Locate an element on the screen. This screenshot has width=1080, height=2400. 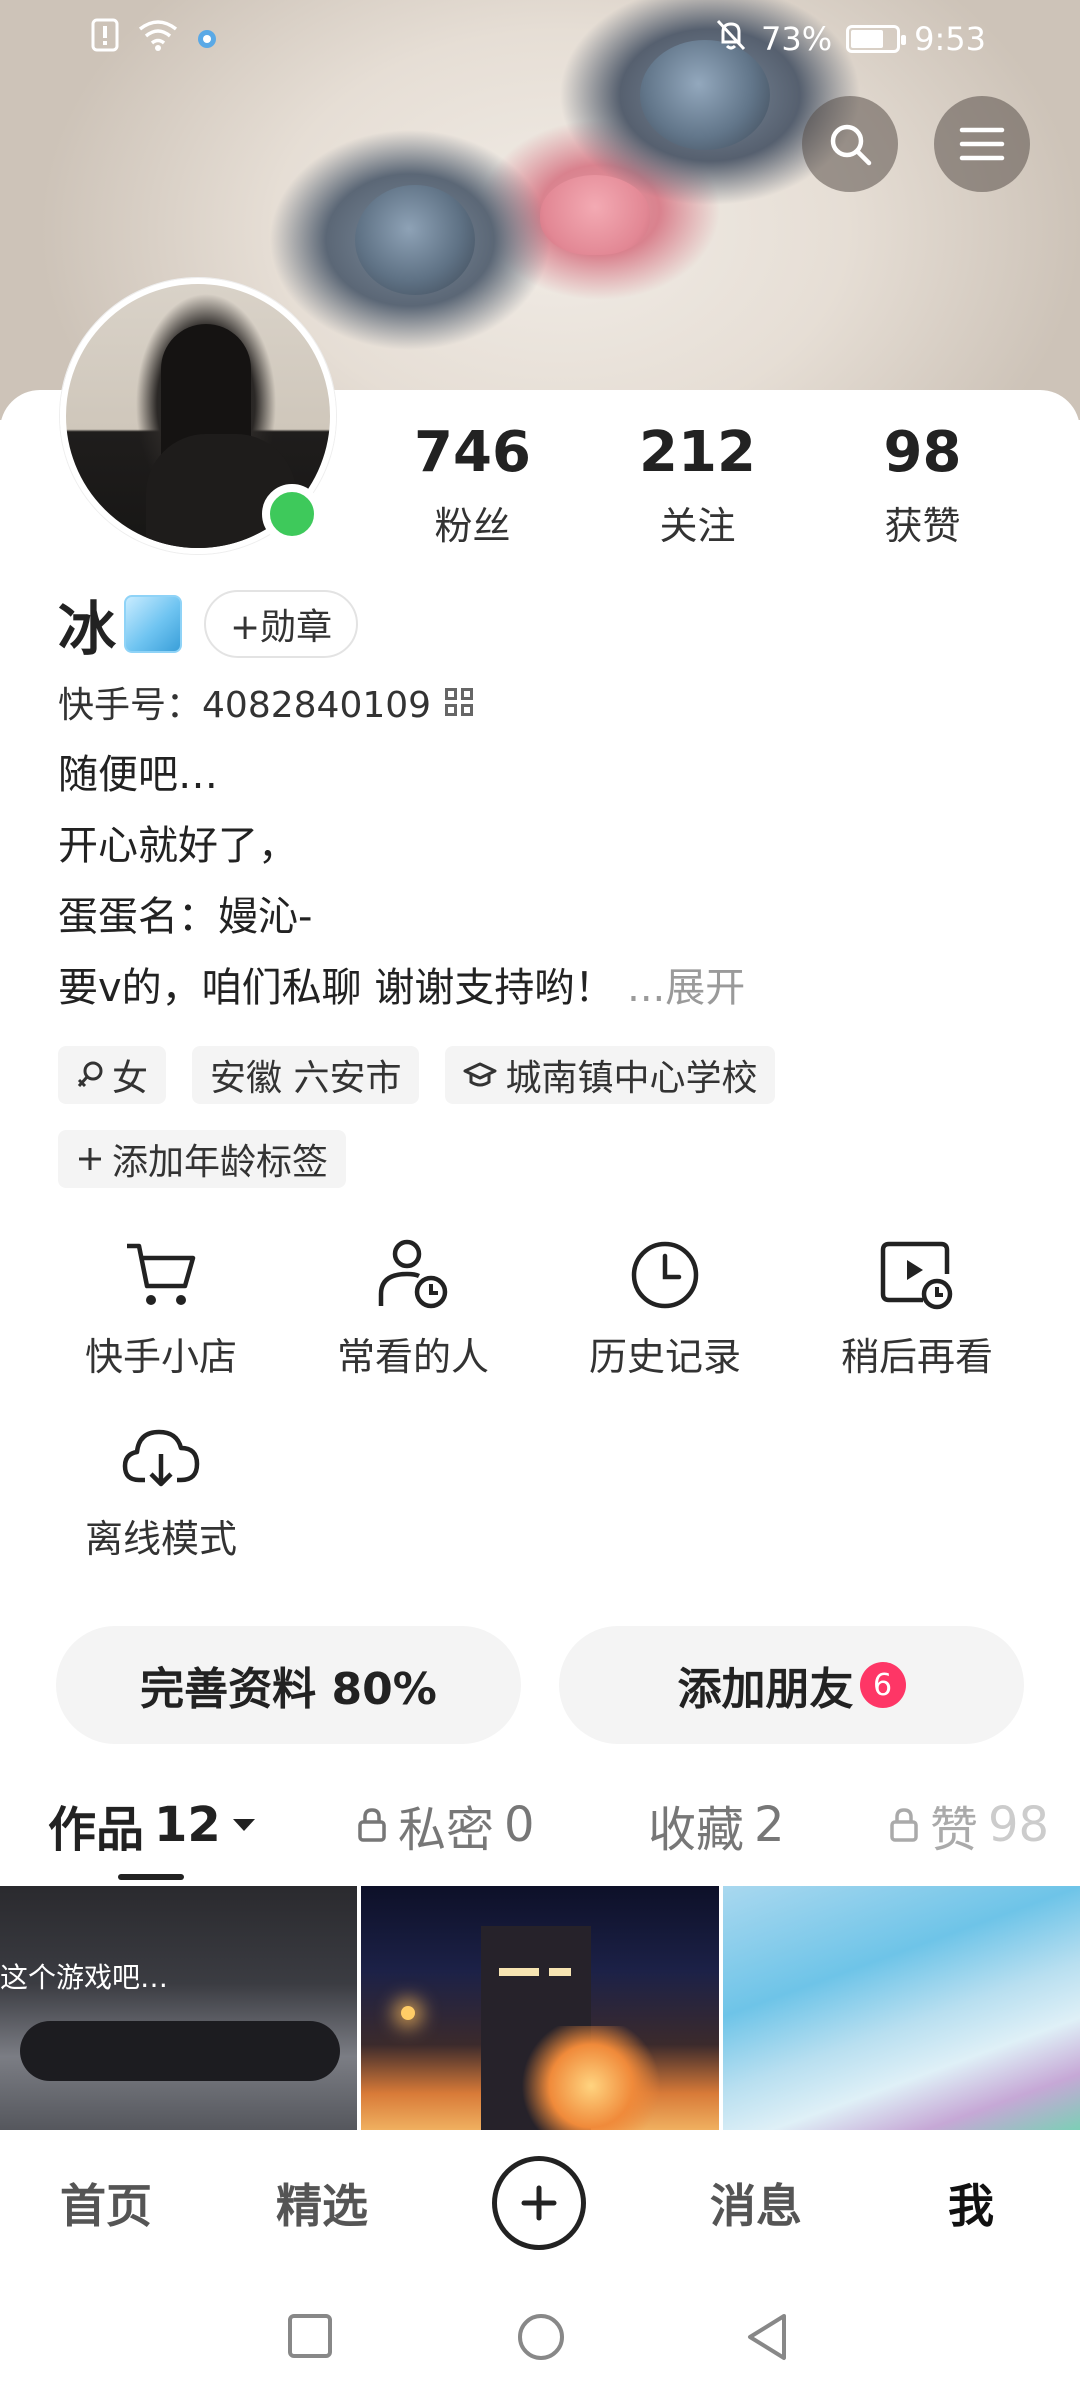
add-badge-button: +勋章 is located at coordinates (281, 624).